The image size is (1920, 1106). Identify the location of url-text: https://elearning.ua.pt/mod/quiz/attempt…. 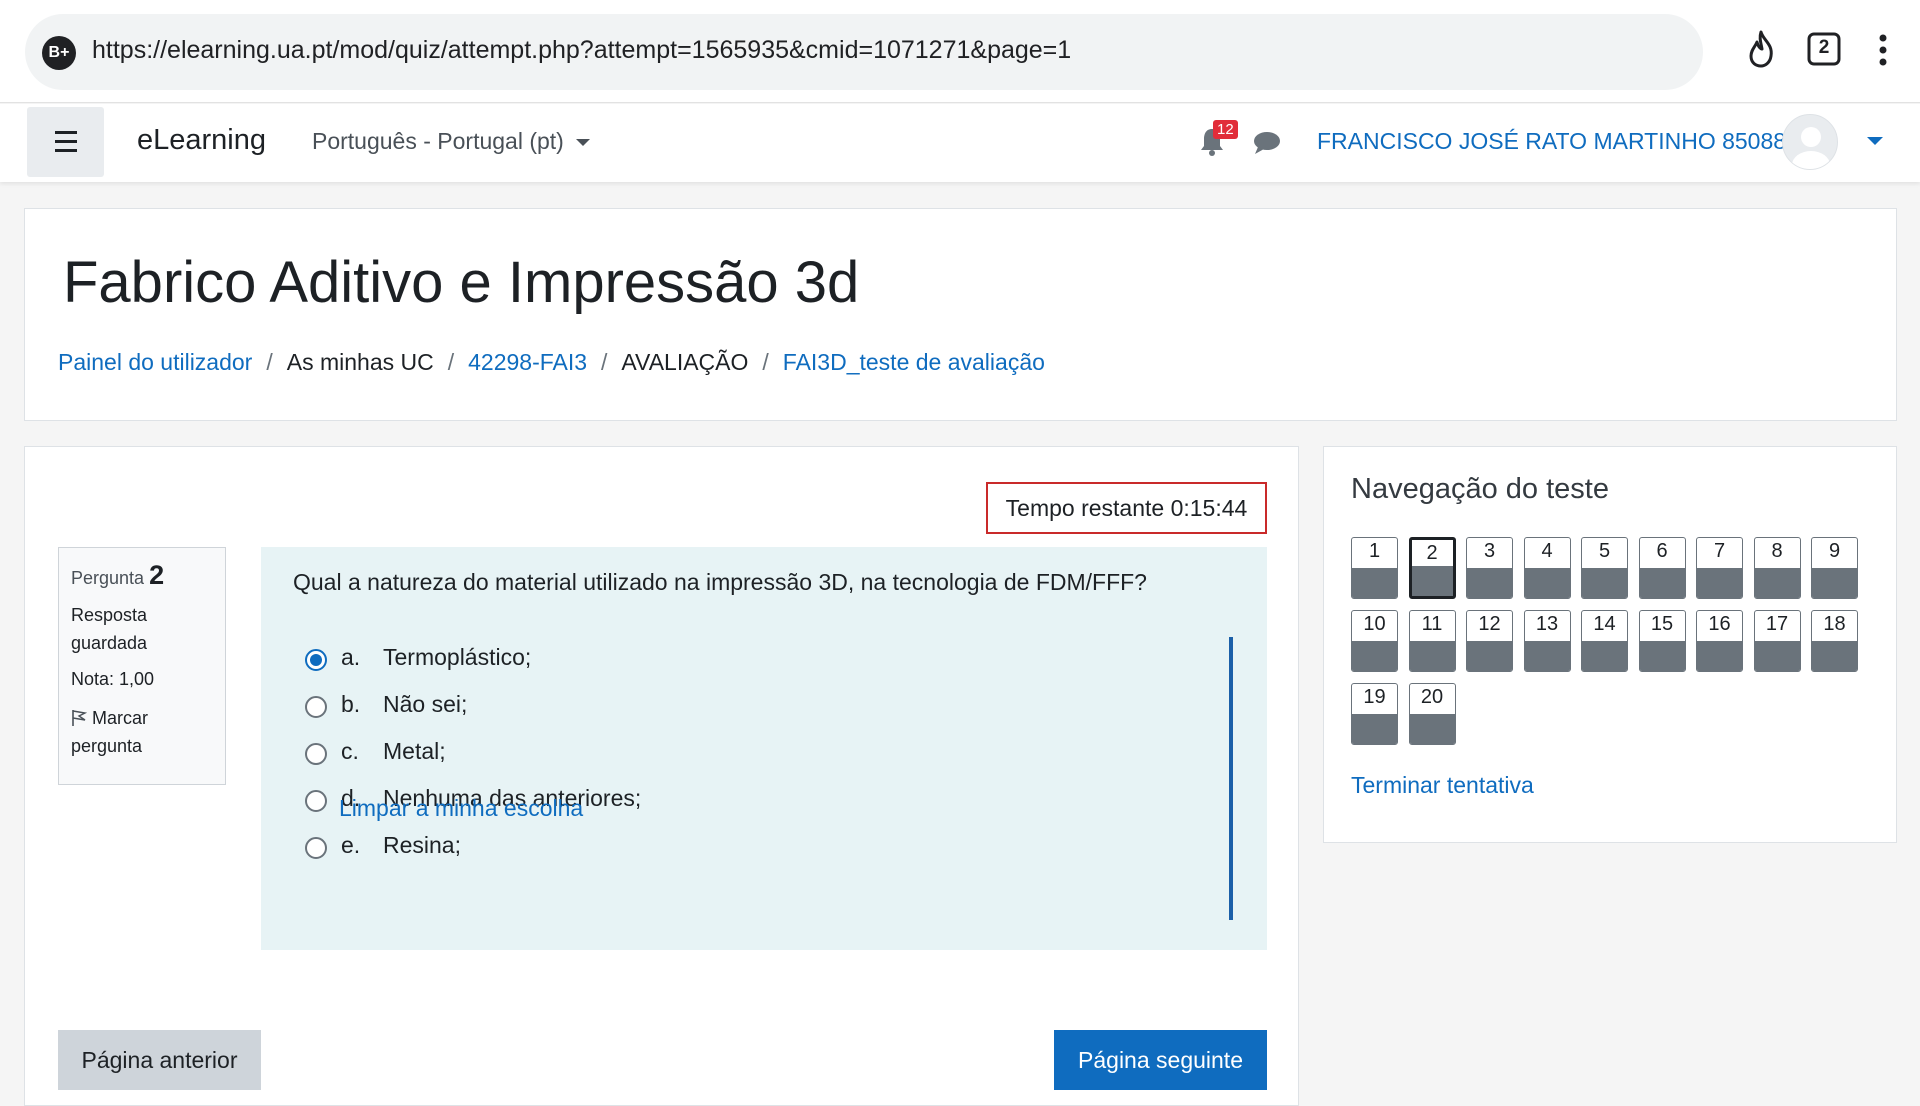
(581, 50).